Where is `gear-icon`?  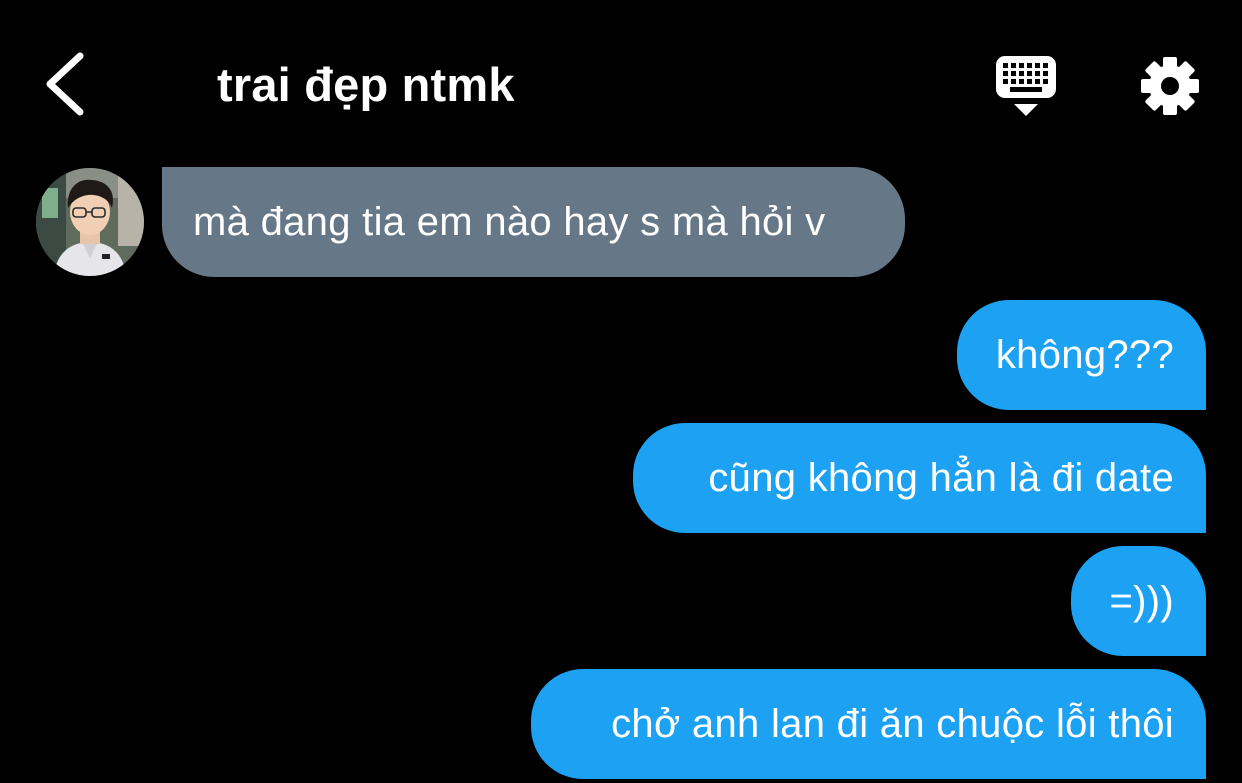 gear-icon is located at coordinates (1170, 86).